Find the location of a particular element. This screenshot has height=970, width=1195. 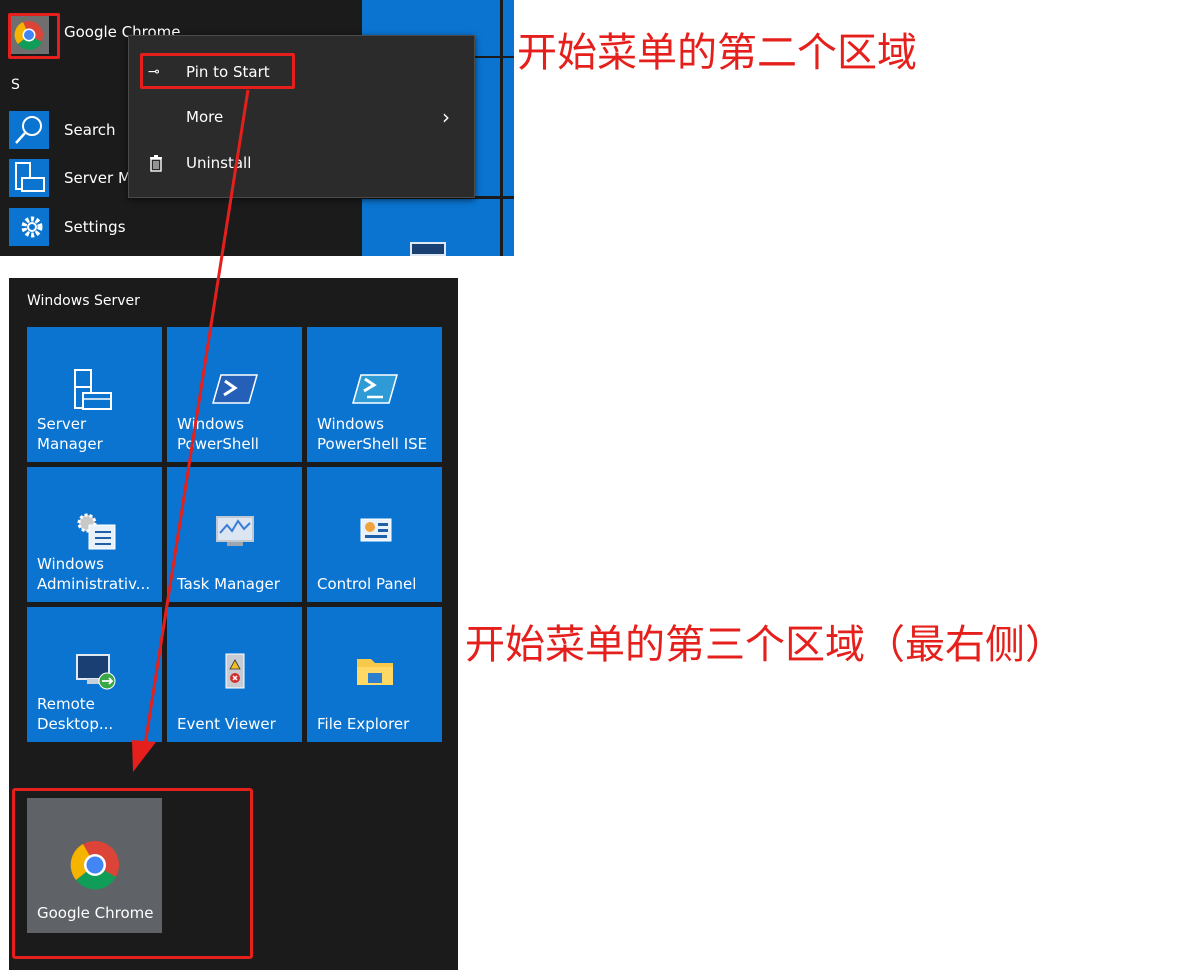

tile-control-panel: Control Panel is located at coordinates (374, 534).